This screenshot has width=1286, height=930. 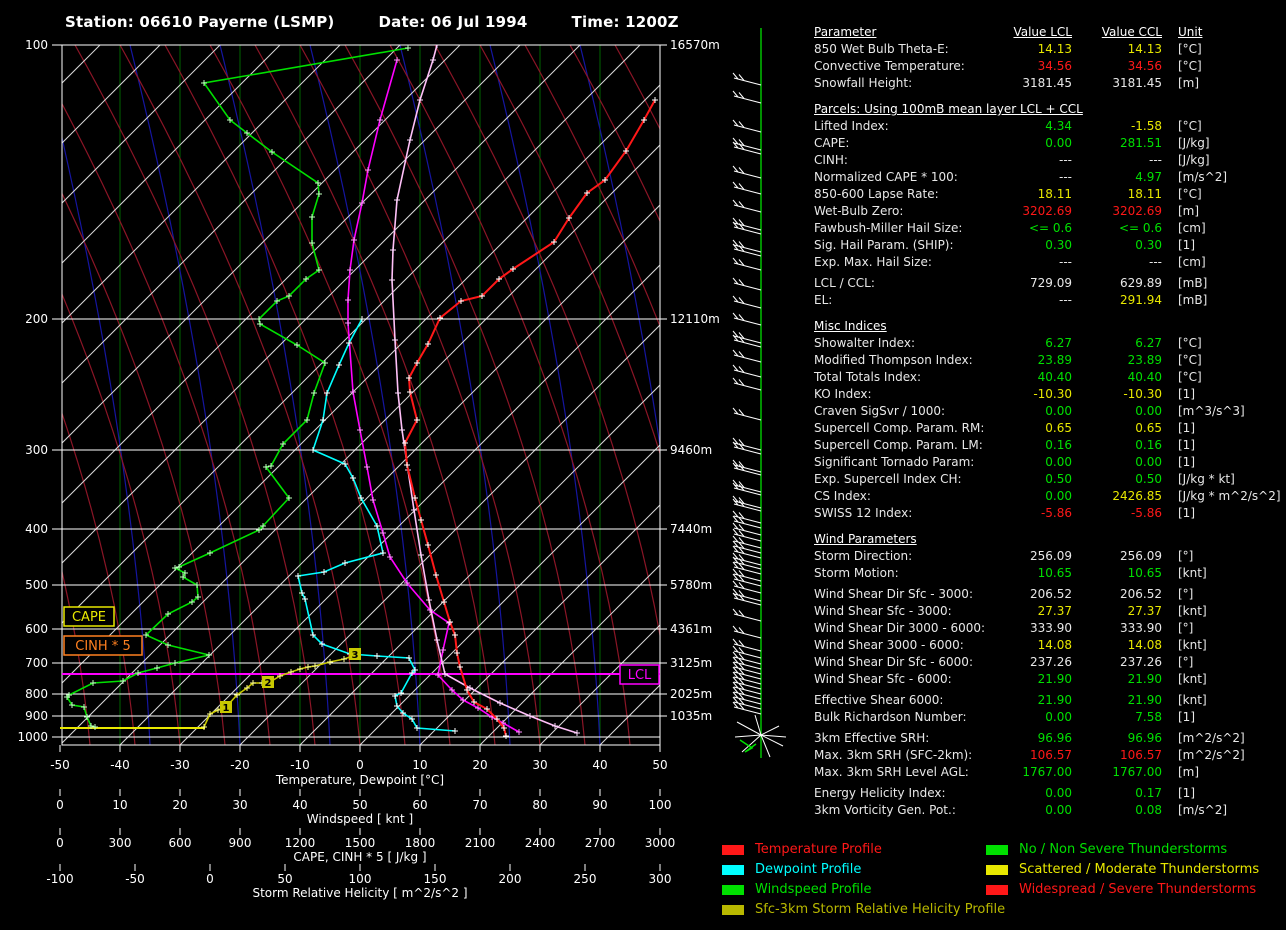 What do you see at coordinates (818, 849) in the screenshot?
I see `legend-label: Temperature Profile` at bounding box center [818, 849].